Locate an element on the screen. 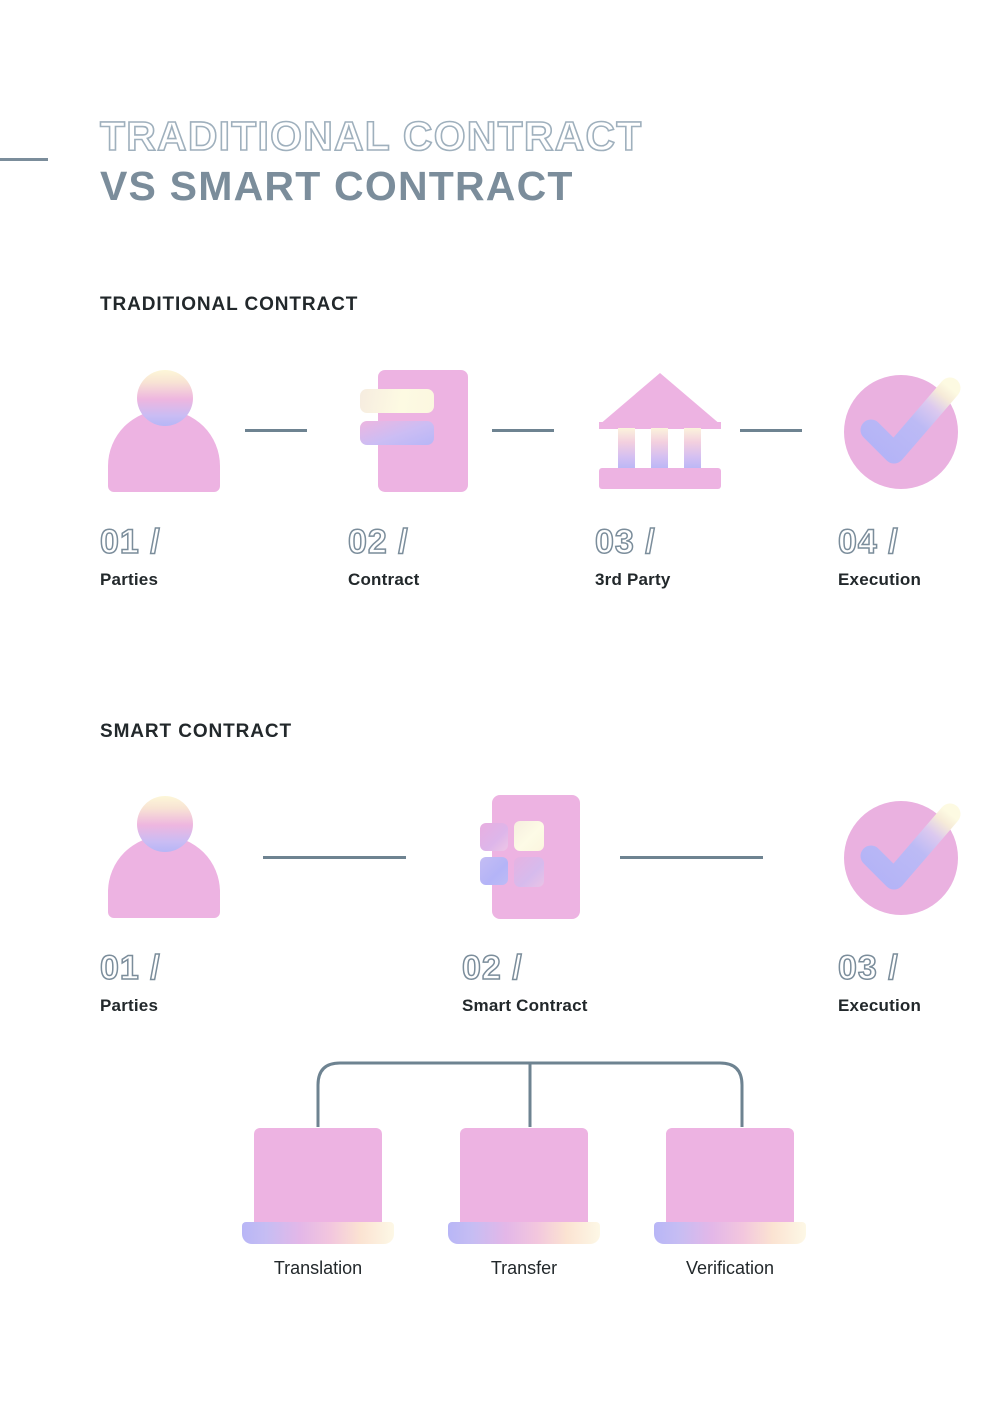  bank-icon is located at coordinates (685, 430).